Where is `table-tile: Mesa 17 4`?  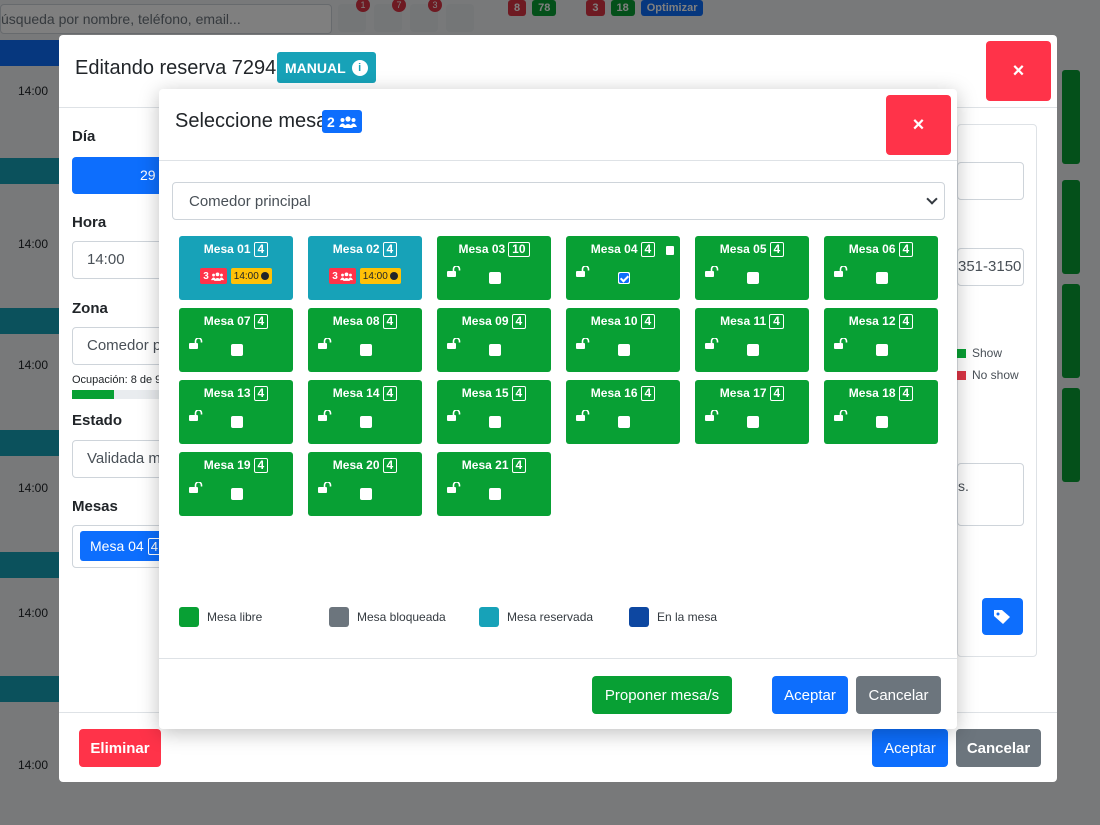 table-tile: Mesa 17 4 is located at coordinates (752, 412).